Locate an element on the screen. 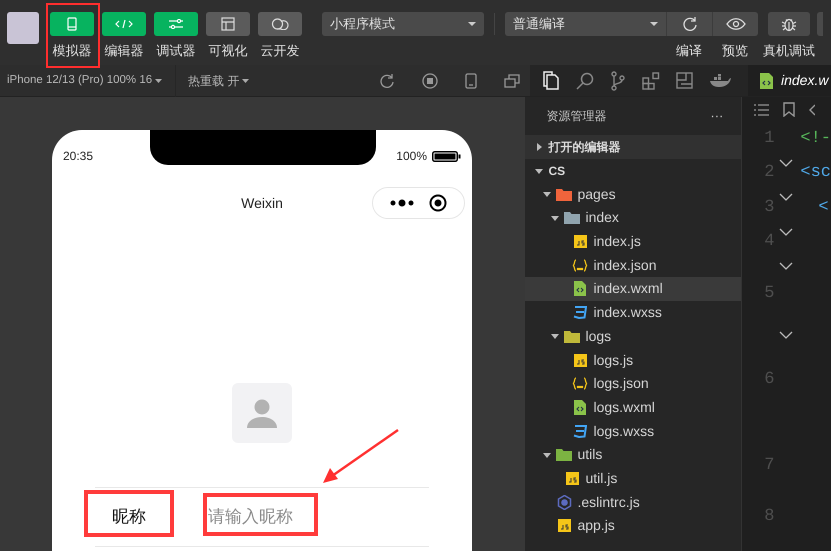 Image resolution: width=831 pixels, height=551 pixels. capsule-menu is located at coordinates (418, 203).